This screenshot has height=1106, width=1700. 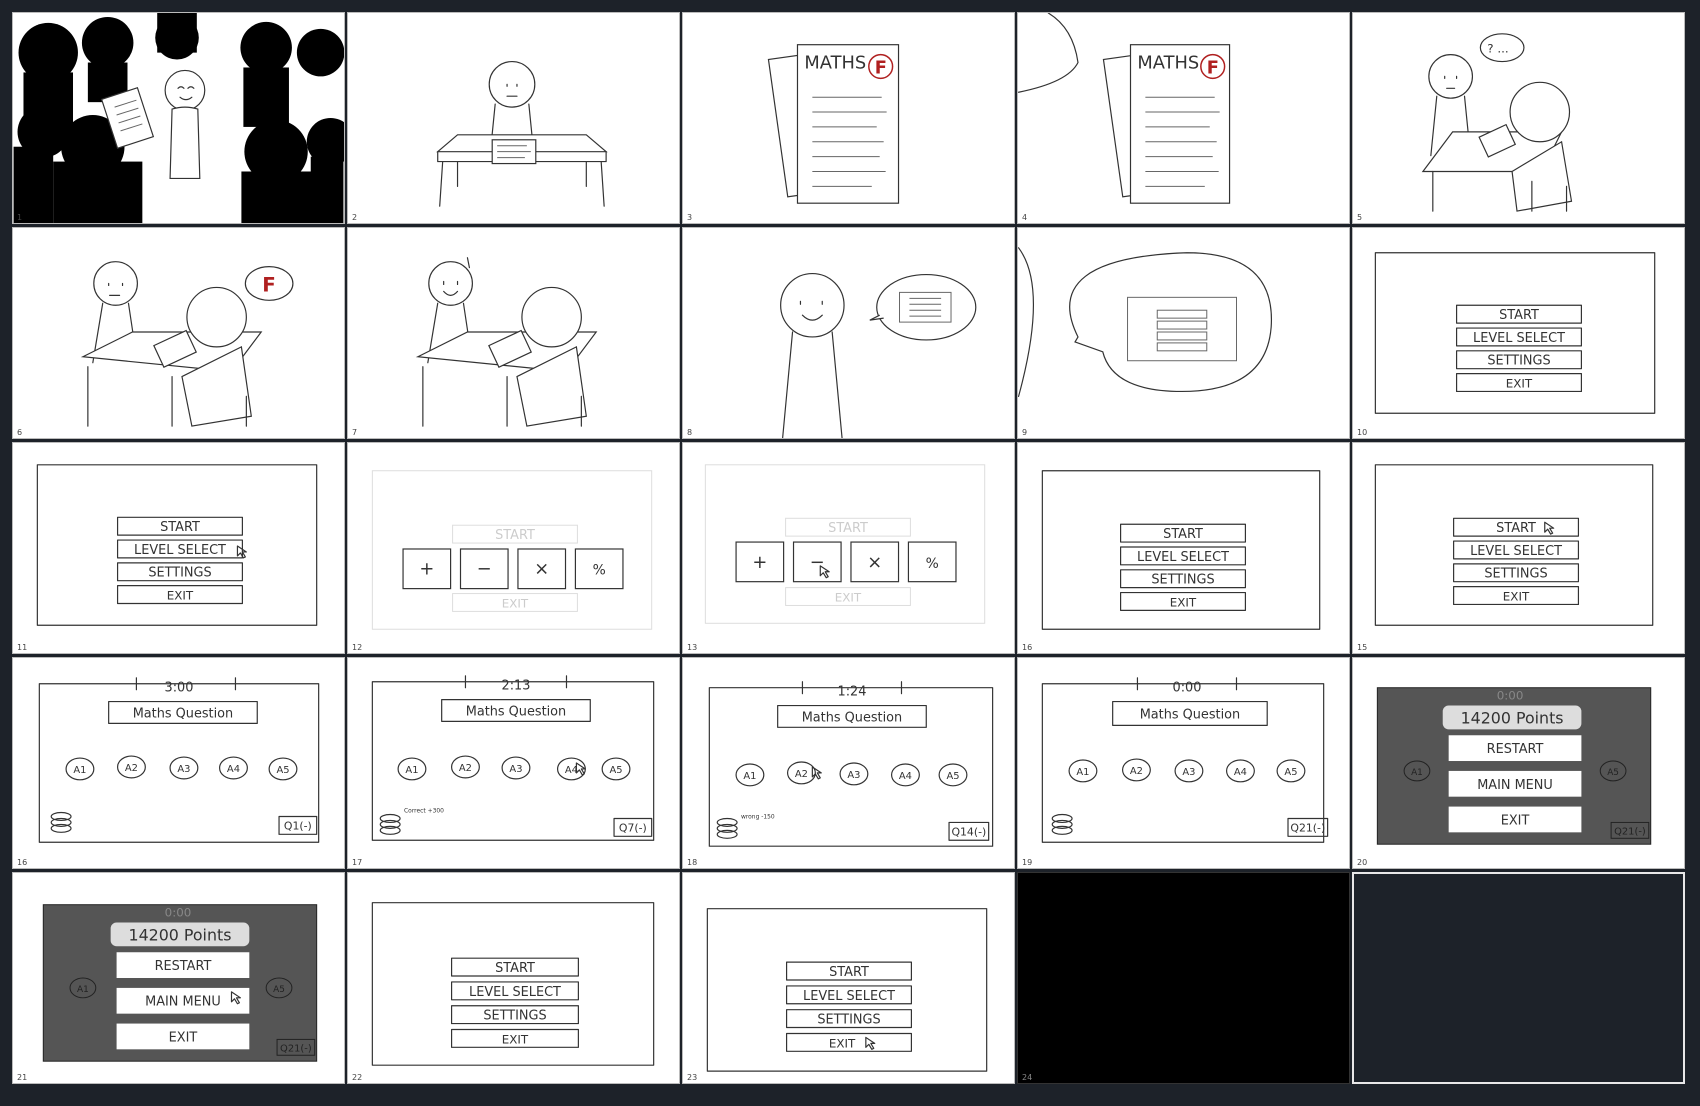 I want to click on answer-a4: A4, so click(x=1240, y=772).